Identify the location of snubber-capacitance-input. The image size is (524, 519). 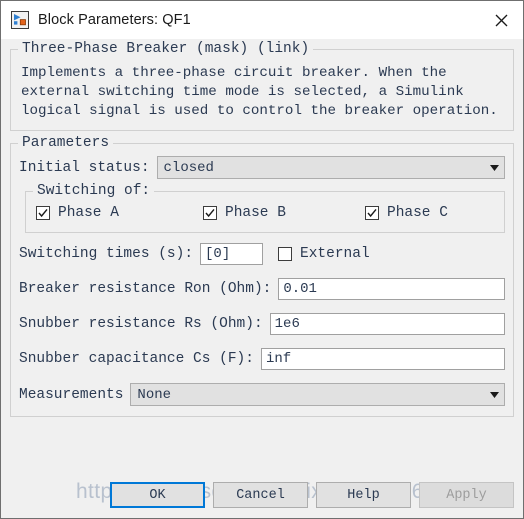
(382, 359).